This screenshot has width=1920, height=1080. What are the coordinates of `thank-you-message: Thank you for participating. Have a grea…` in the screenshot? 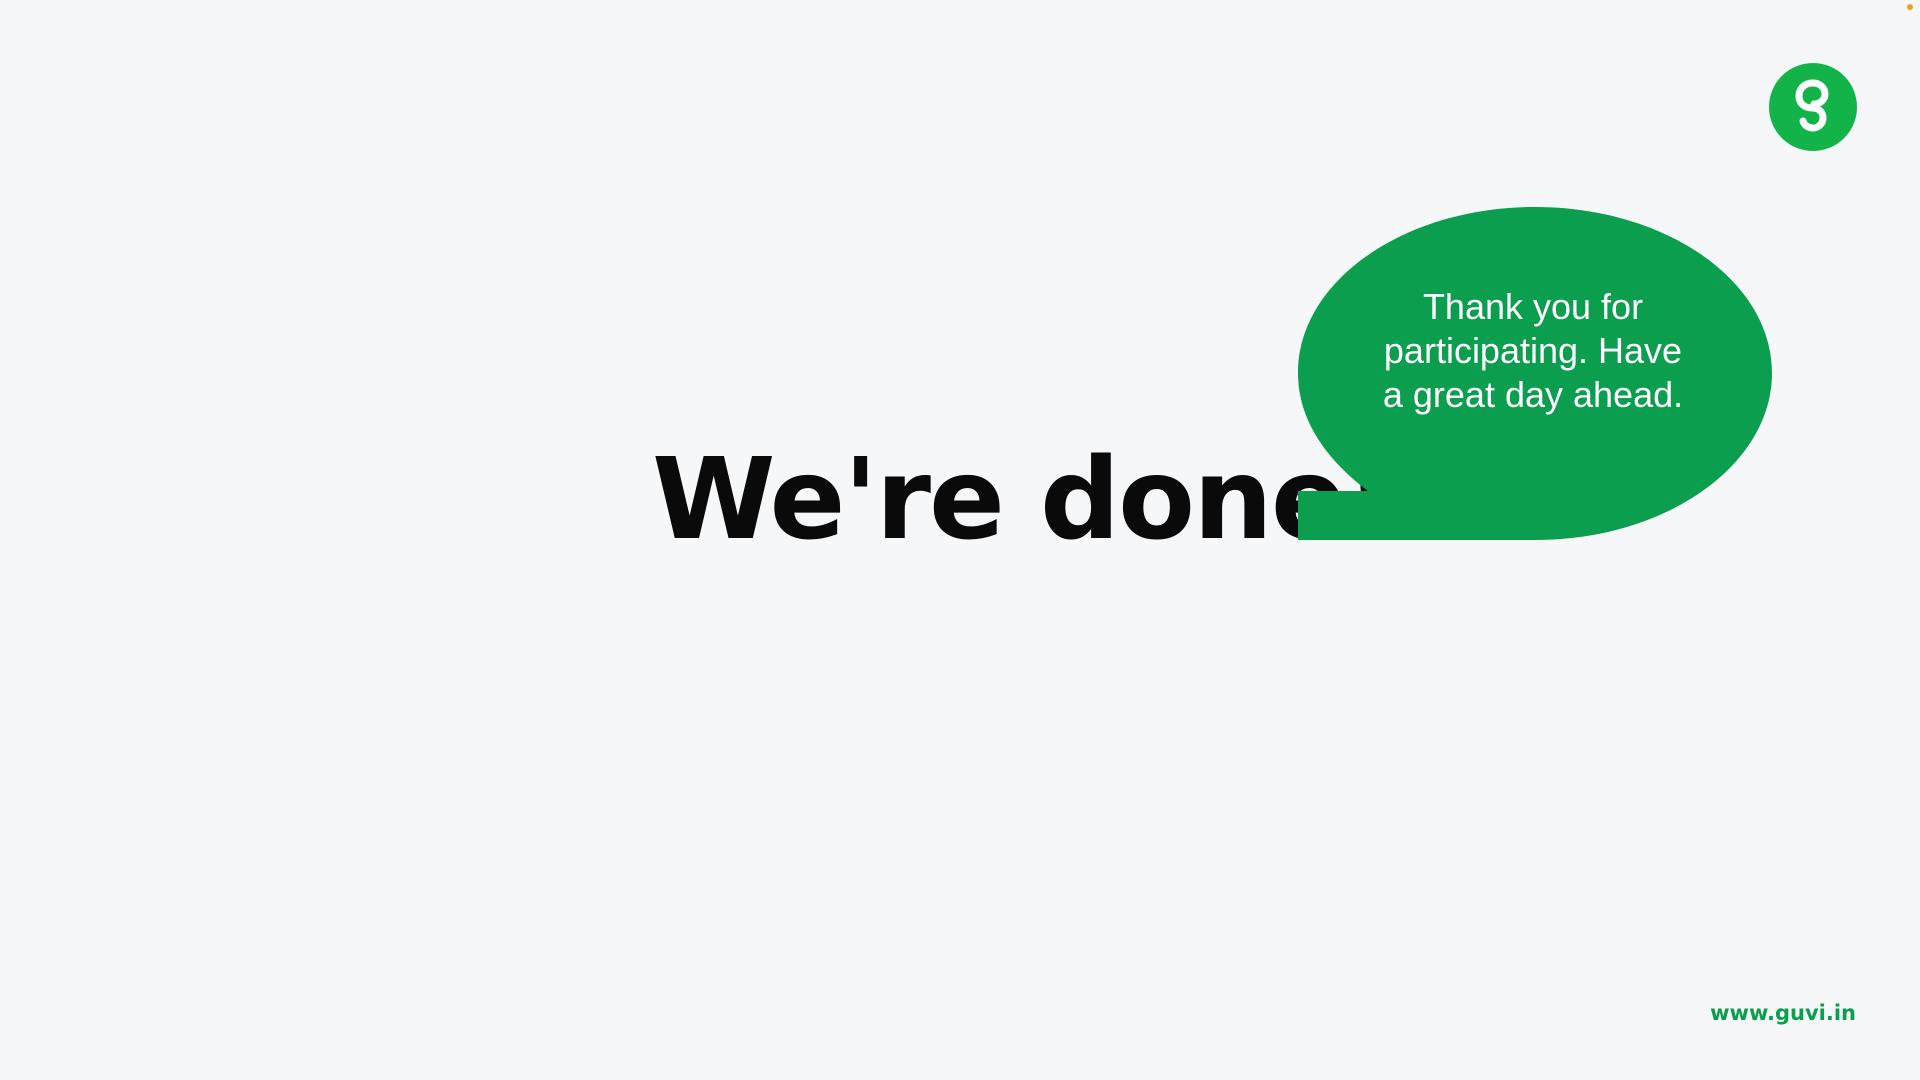 It's located at (1533, 350).